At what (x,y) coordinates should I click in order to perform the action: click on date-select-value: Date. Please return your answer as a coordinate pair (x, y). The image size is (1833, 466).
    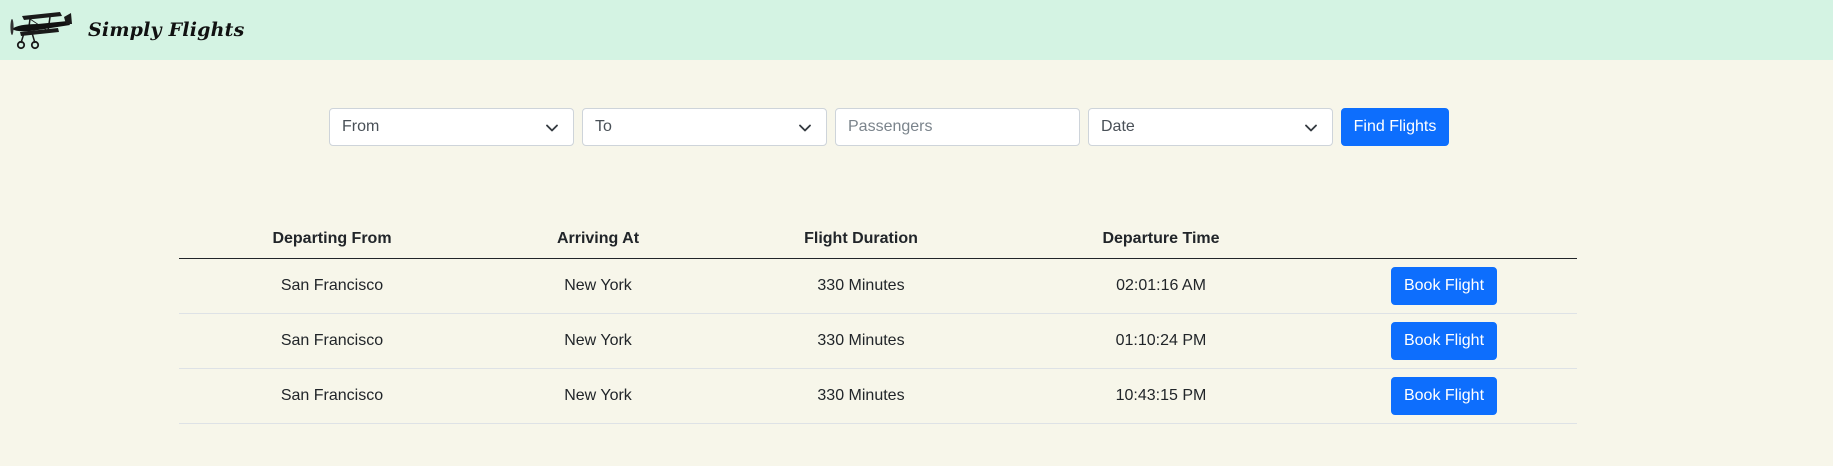
    Looking at the image, I should click on (1118, 126).